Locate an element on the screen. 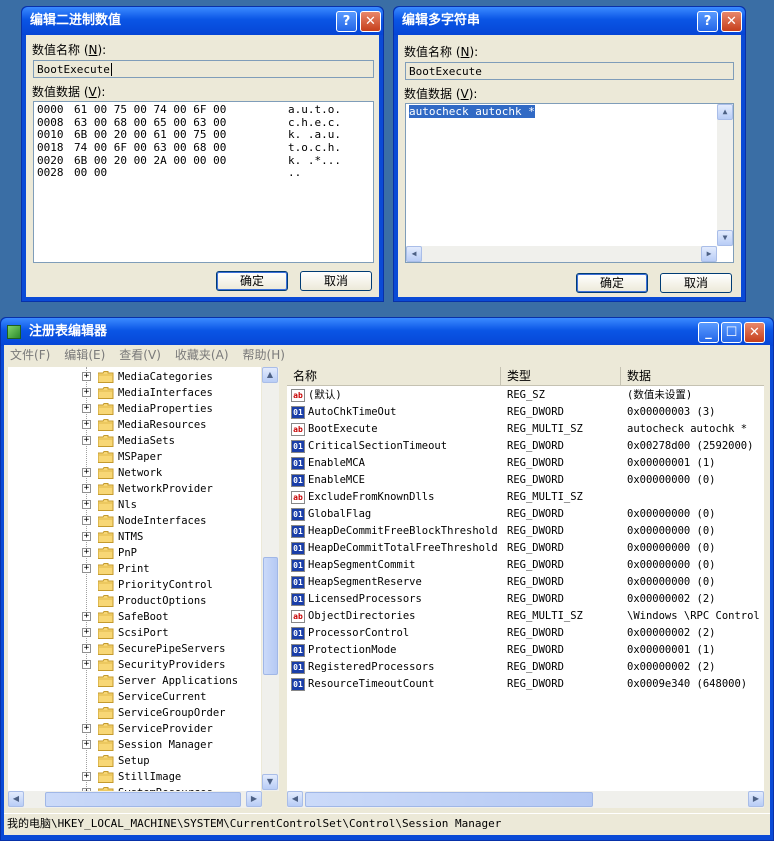 The width and height of the screenshot is (774, 841). maximize-icon: ☐ is located at coordinates (731, 332).